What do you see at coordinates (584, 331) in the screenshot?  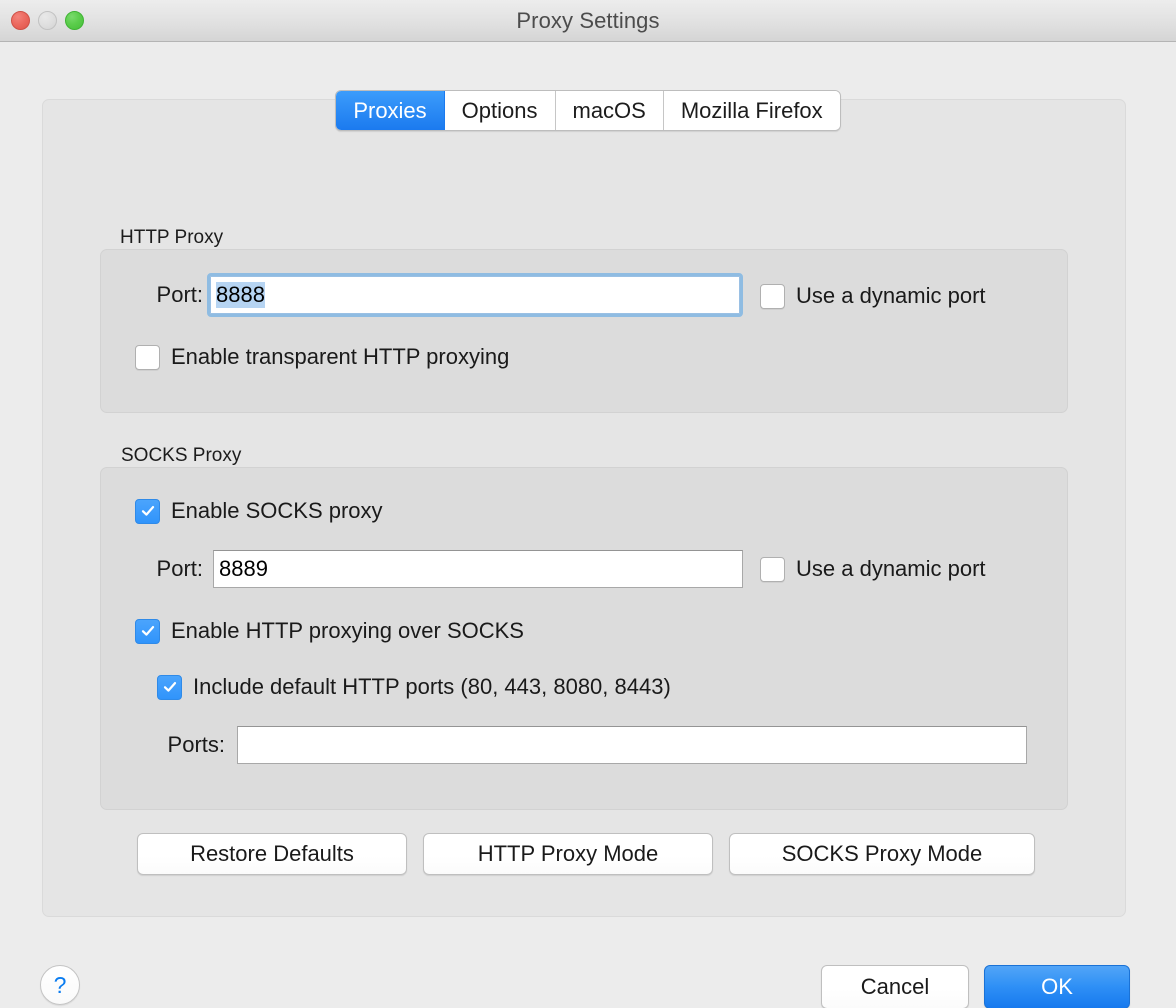 I see `http-proxy-group-box` at bounding box center [584, 331].